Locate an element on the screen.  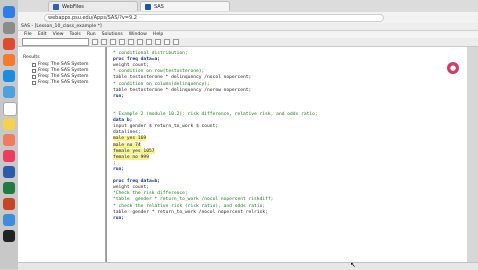
menu-edit: Edit is located at coordinates (42, 34).